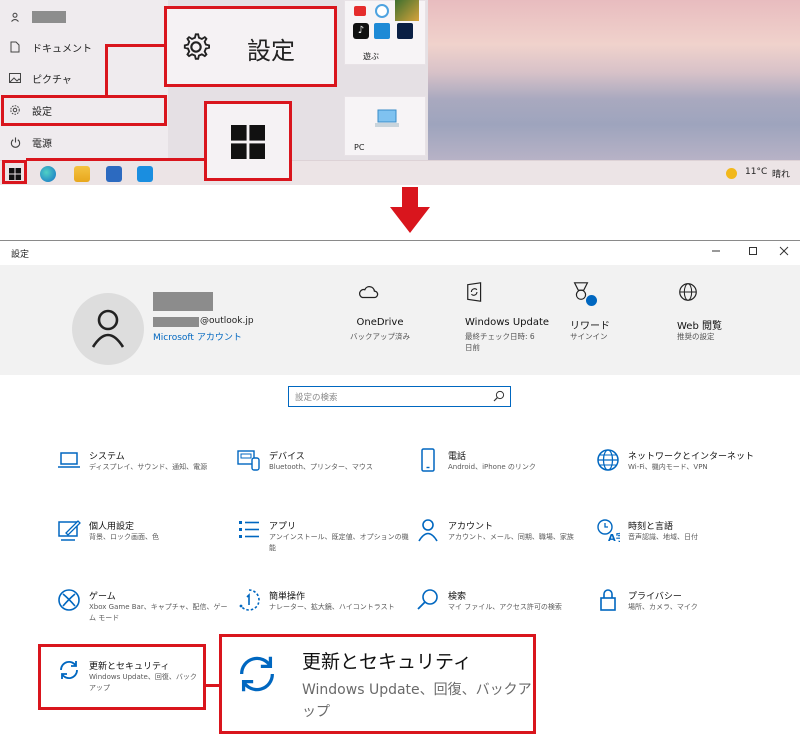 Image resolution: width=800 pixels, height=739 pixels. Describe the element at coordinates (62, 49) in the screenshot. I see `start-menu-item-label: ドキュメント` at that location.